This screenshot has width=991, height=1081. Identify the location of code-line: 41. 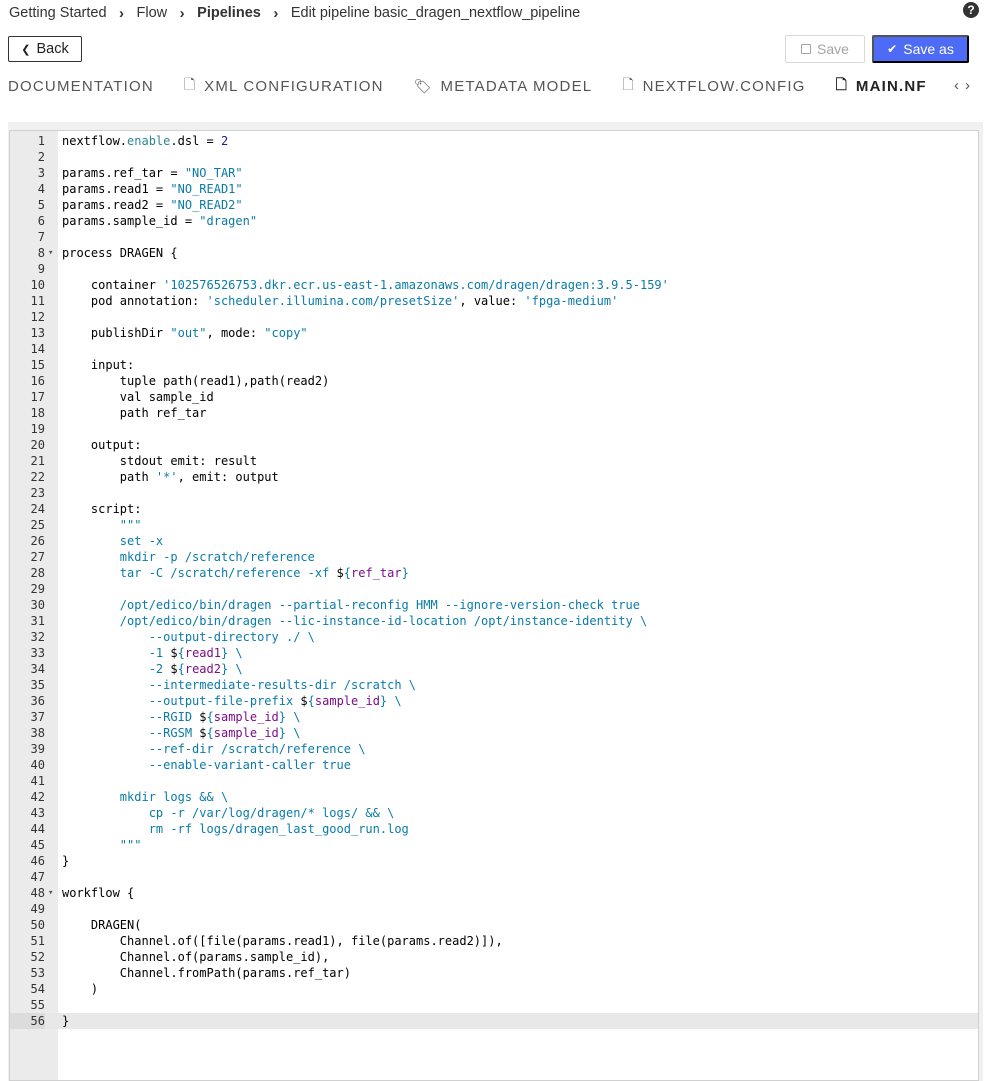
(494, 781).